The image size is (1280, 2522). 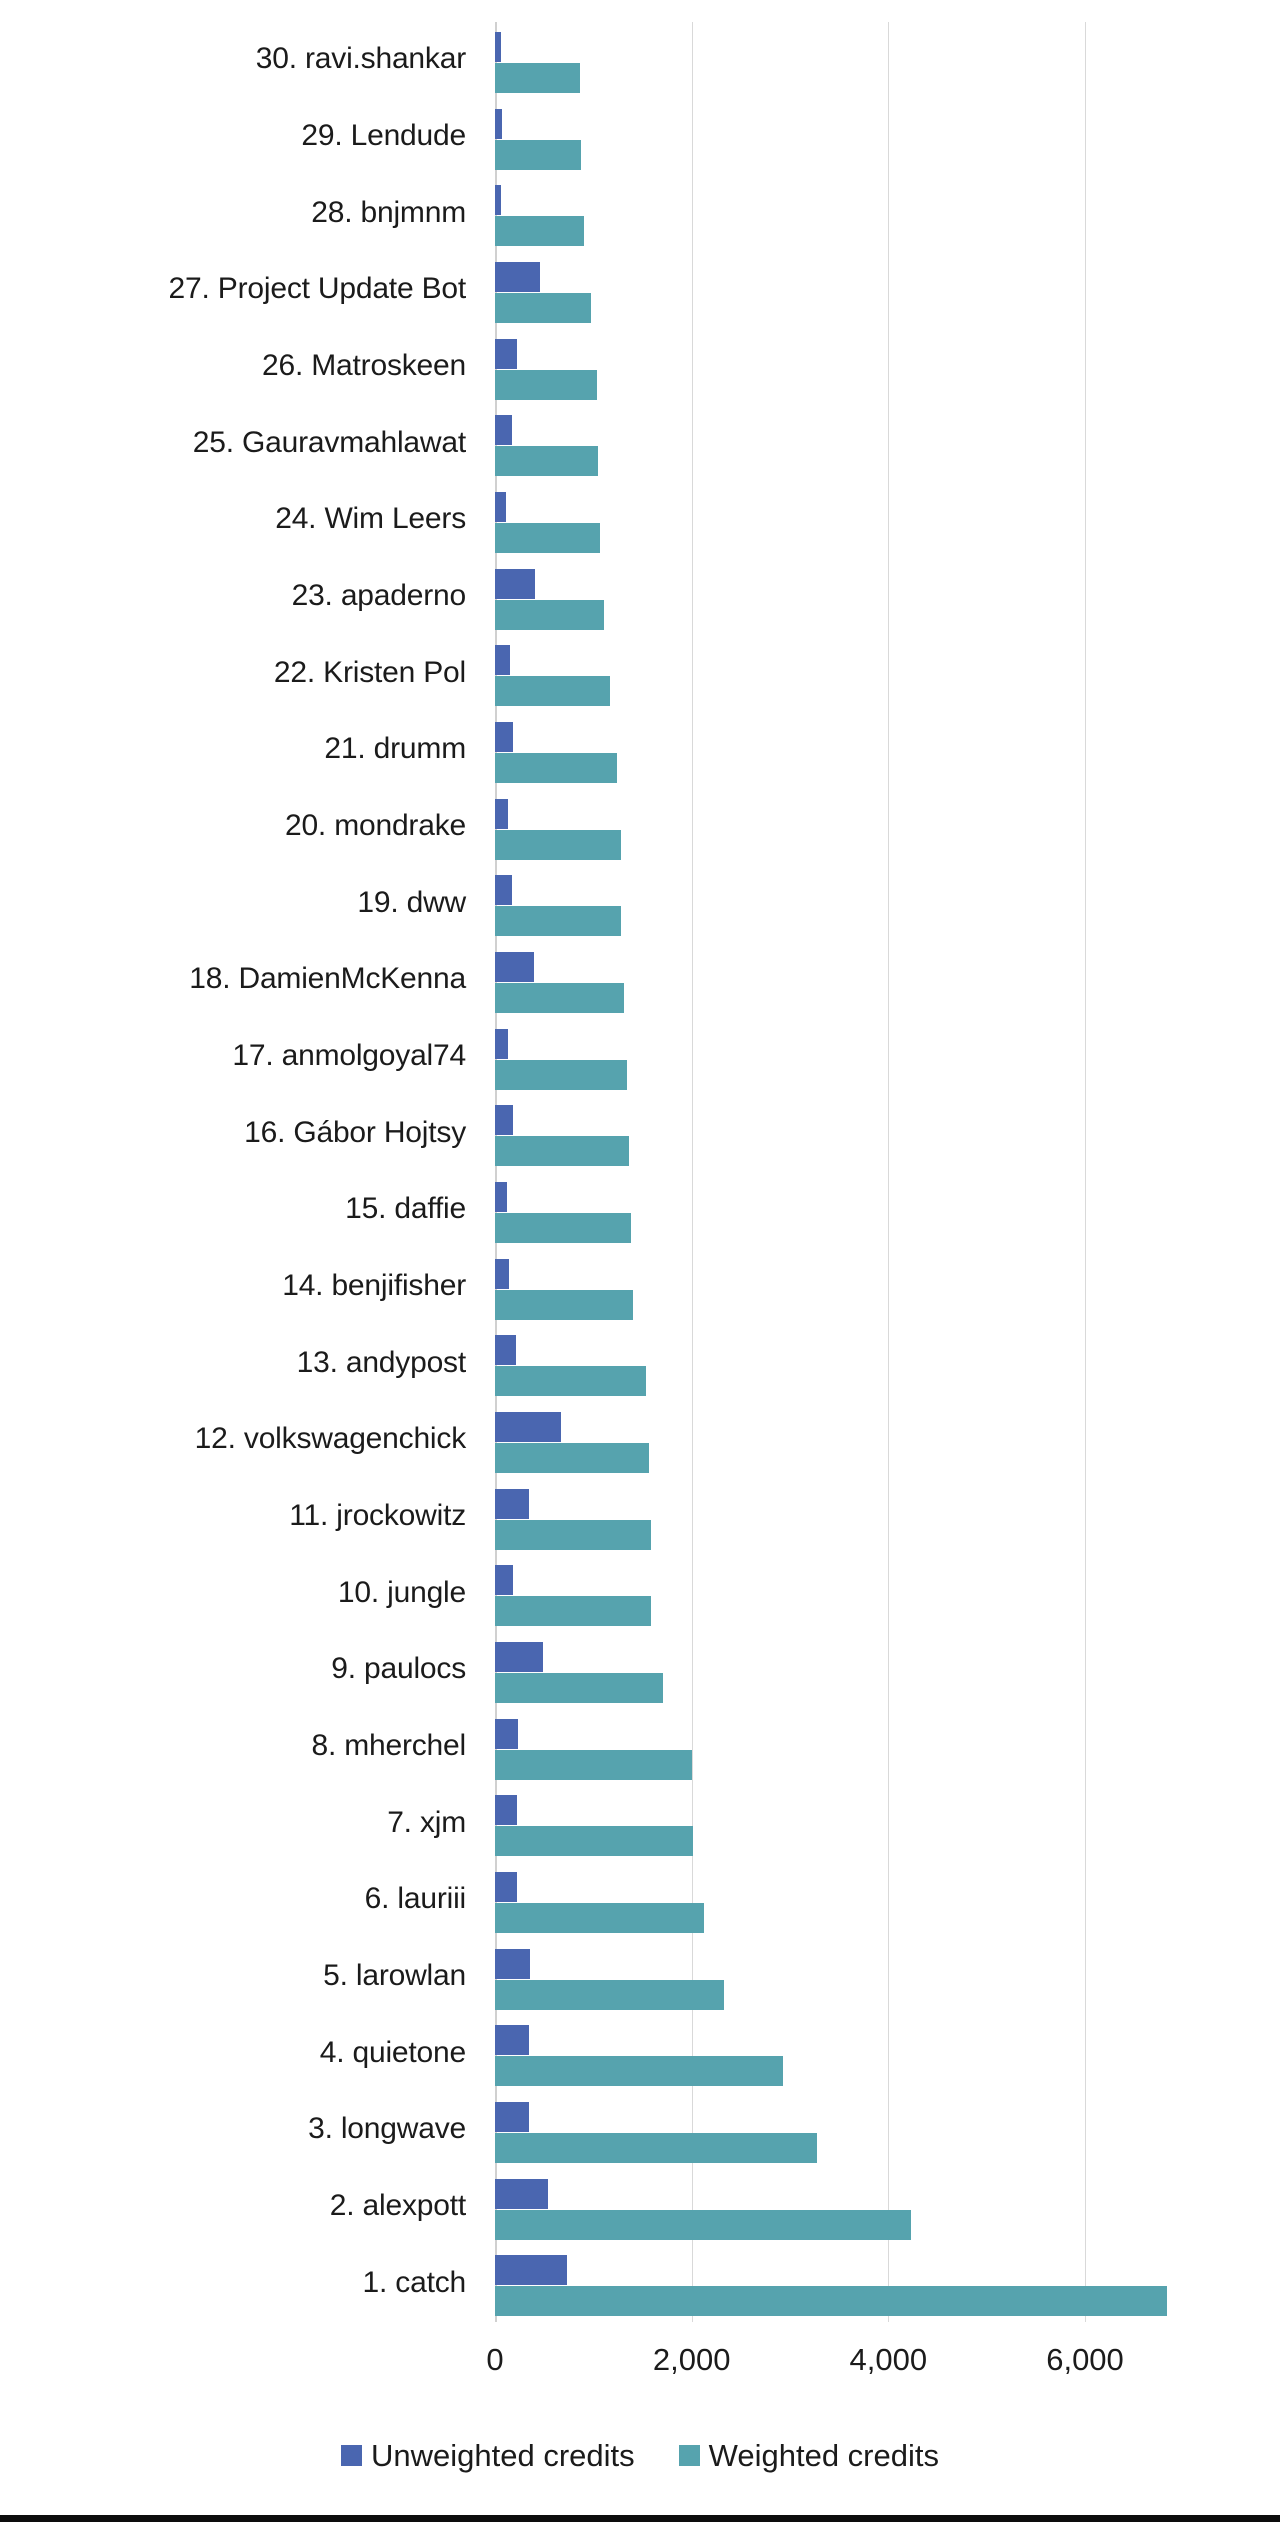 What do you see at coordinates (329, 442) in the screenshot?
I see `category-label: 25. Gauravmahlawat` at bounding box center [329, 442].